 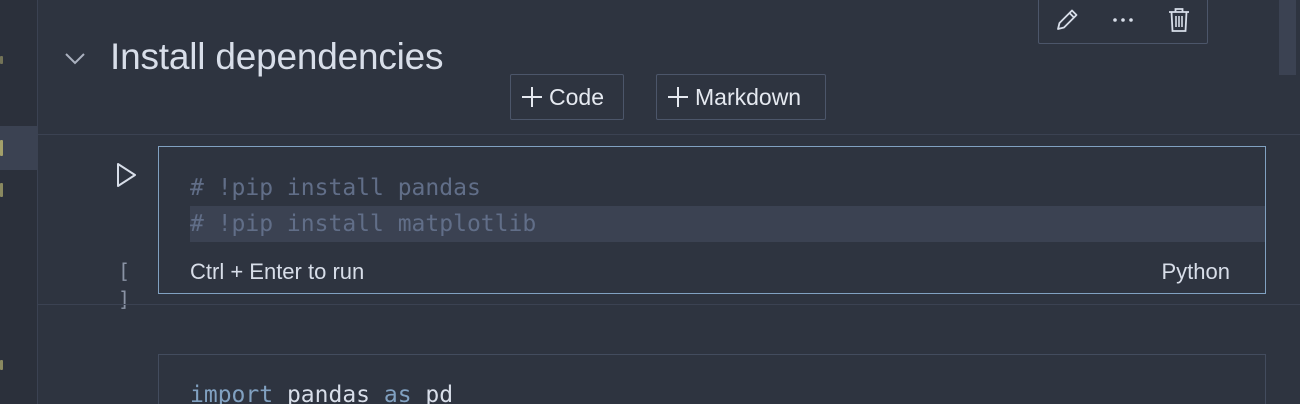 What do you see at coordinates (75, 59) in the screenshot?
I see `chevron-down-icon` at bounding box center [75, 59].